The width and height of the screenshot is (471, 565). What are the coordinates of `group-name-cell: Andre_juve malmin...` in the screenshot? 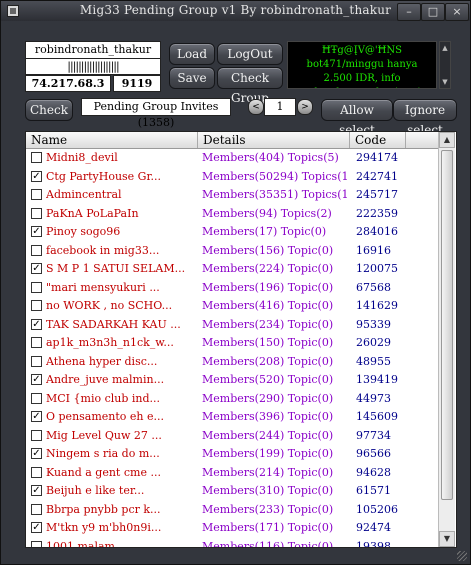 It's located at (105, 379).